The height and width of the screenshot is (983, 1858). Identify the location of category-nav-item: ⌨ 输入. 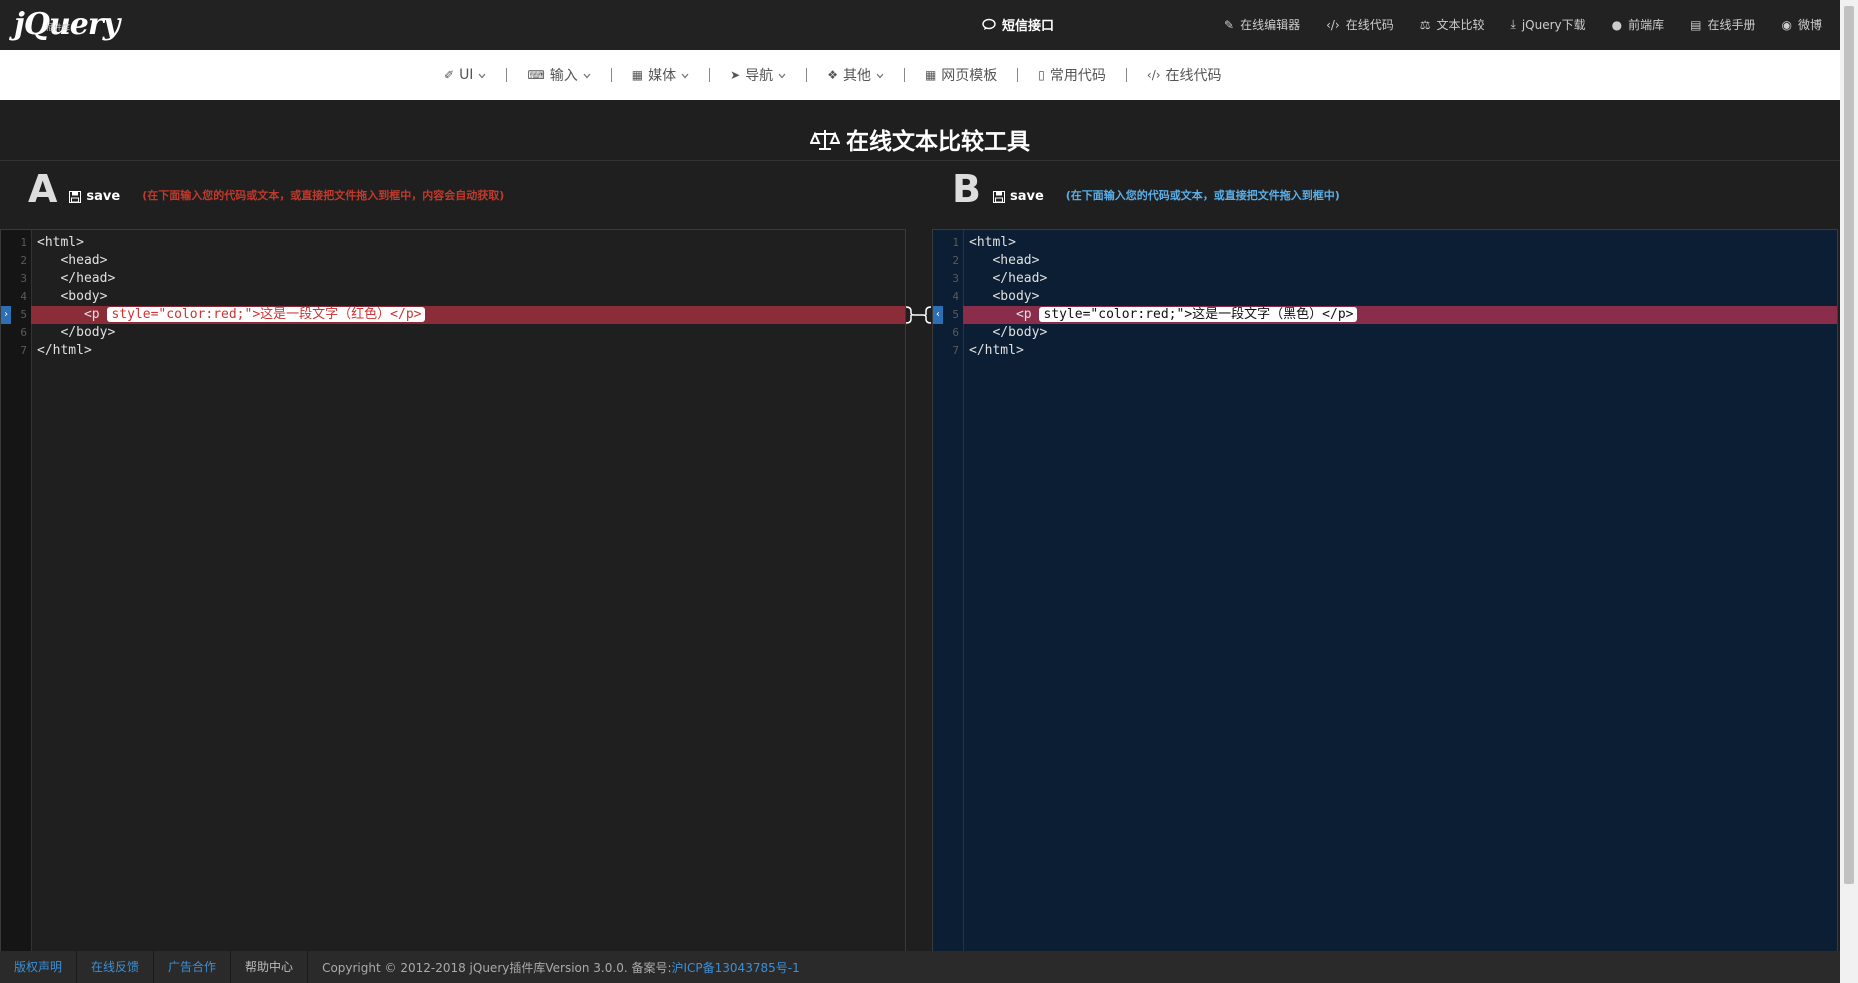
(558, 75).